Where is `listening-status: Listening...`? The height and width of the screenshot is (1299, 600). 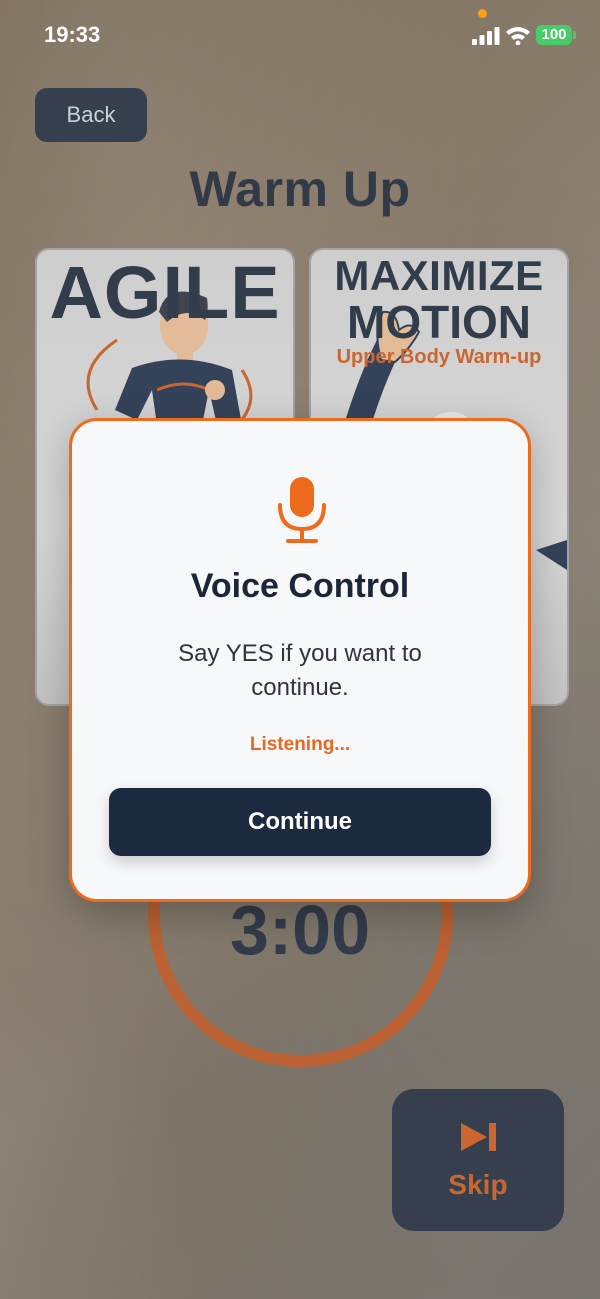 listening-status: Listening... is located at coordinates (300, 744).